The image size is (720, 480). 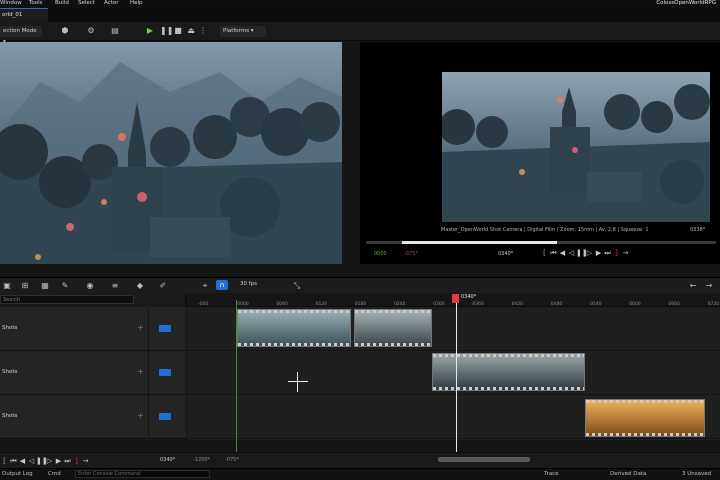 I want to click on blueprint-icon: ⚙, so click(x=91, y=31).